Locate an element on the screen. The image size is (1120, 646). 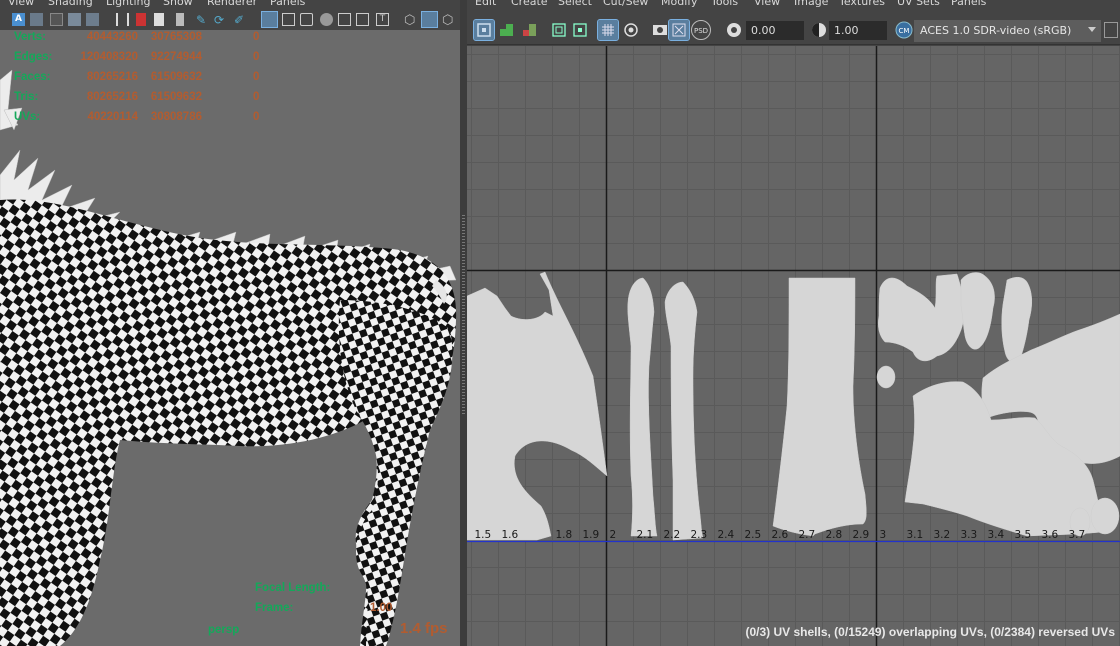
uv-tick-label: 3.7 is located at coordinates (1077, 535).